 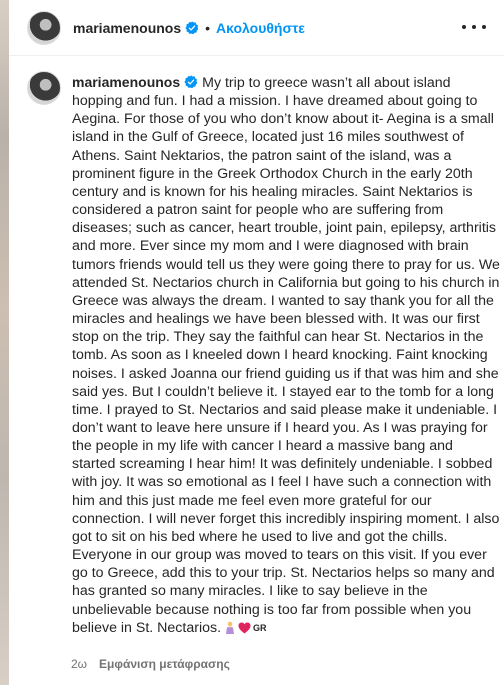 What do you see at coordinates (244, 628) in the screenshot?
I see `red-heart-emoji` at bounding box center [244, 628].